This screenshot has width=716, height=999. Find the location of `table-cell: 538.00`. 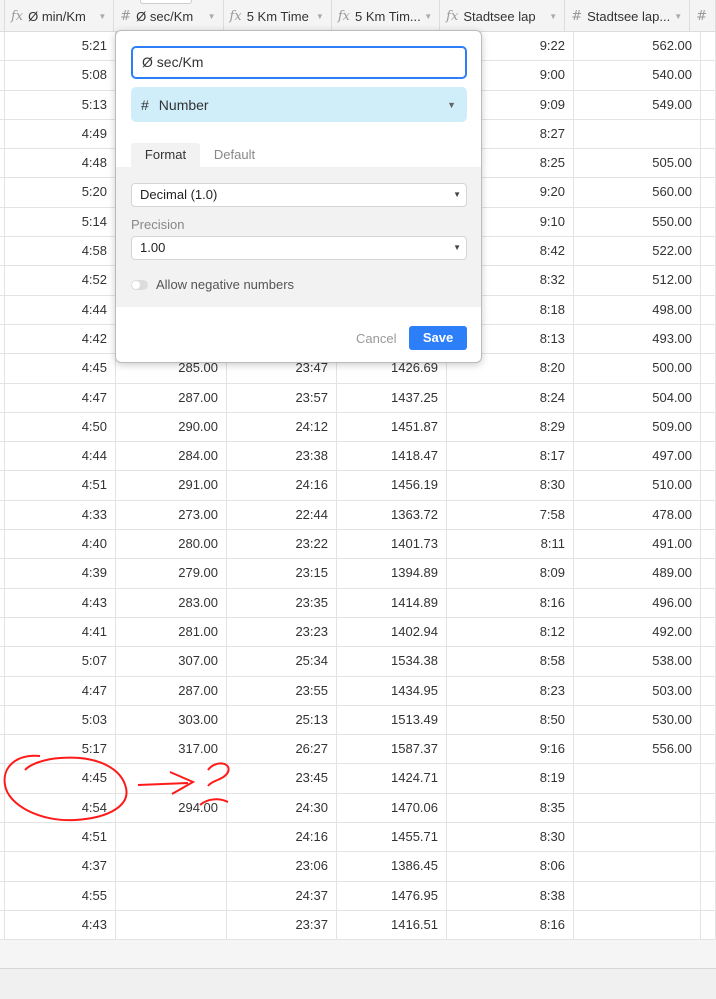

table-cell: 538.00 is located at coordinates (637, 661).